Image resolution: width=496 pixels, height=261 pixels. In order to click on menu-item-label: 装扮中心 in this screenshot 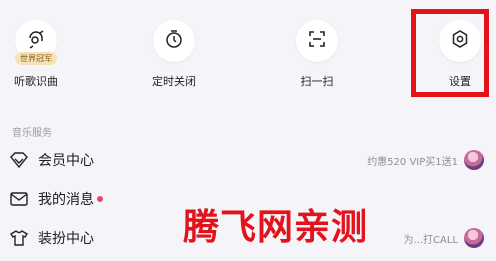, I will do `click(66, 239)`.